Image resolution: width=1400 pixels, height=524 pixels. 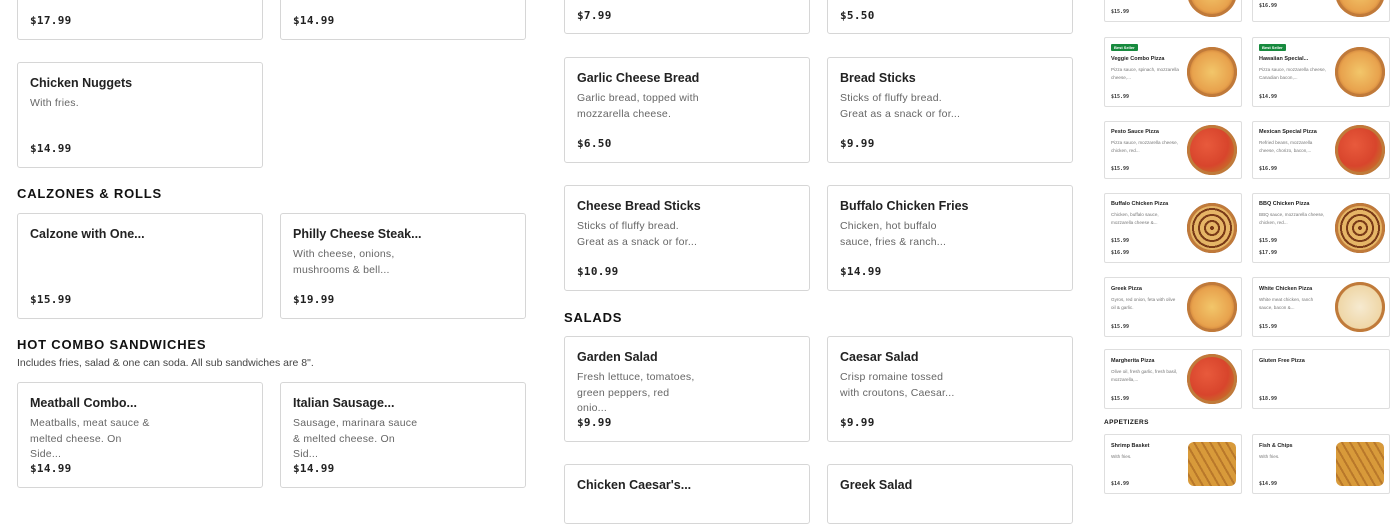 I want to click on item-price-large: $16.99, so click(x=1120, y=253).